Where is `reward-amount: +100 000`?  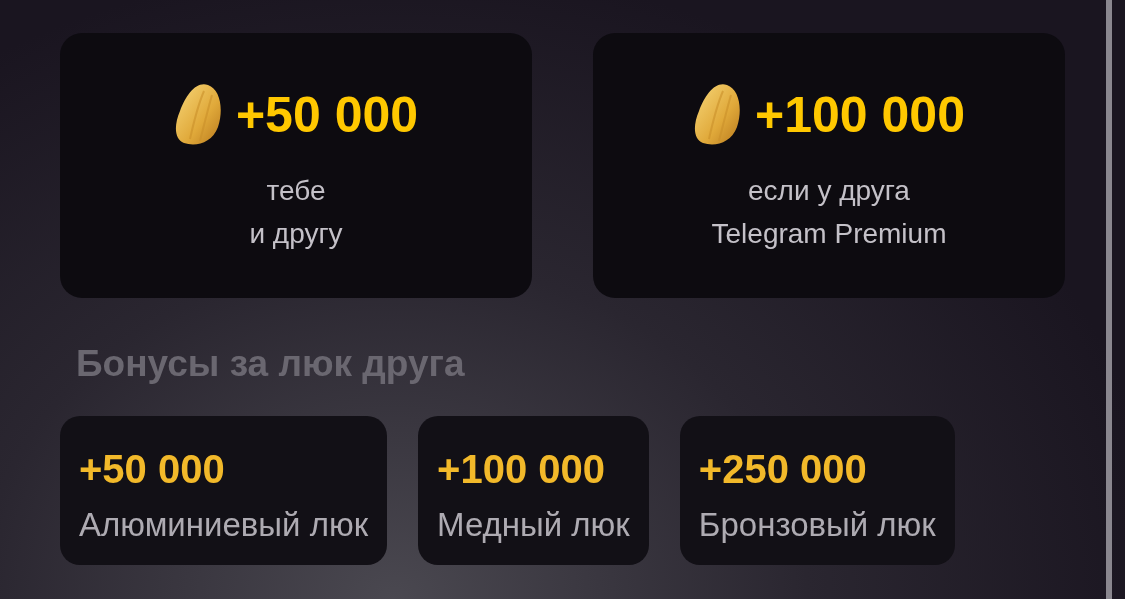 reward-amount: +100 000 is located at coordinates (860, 115).